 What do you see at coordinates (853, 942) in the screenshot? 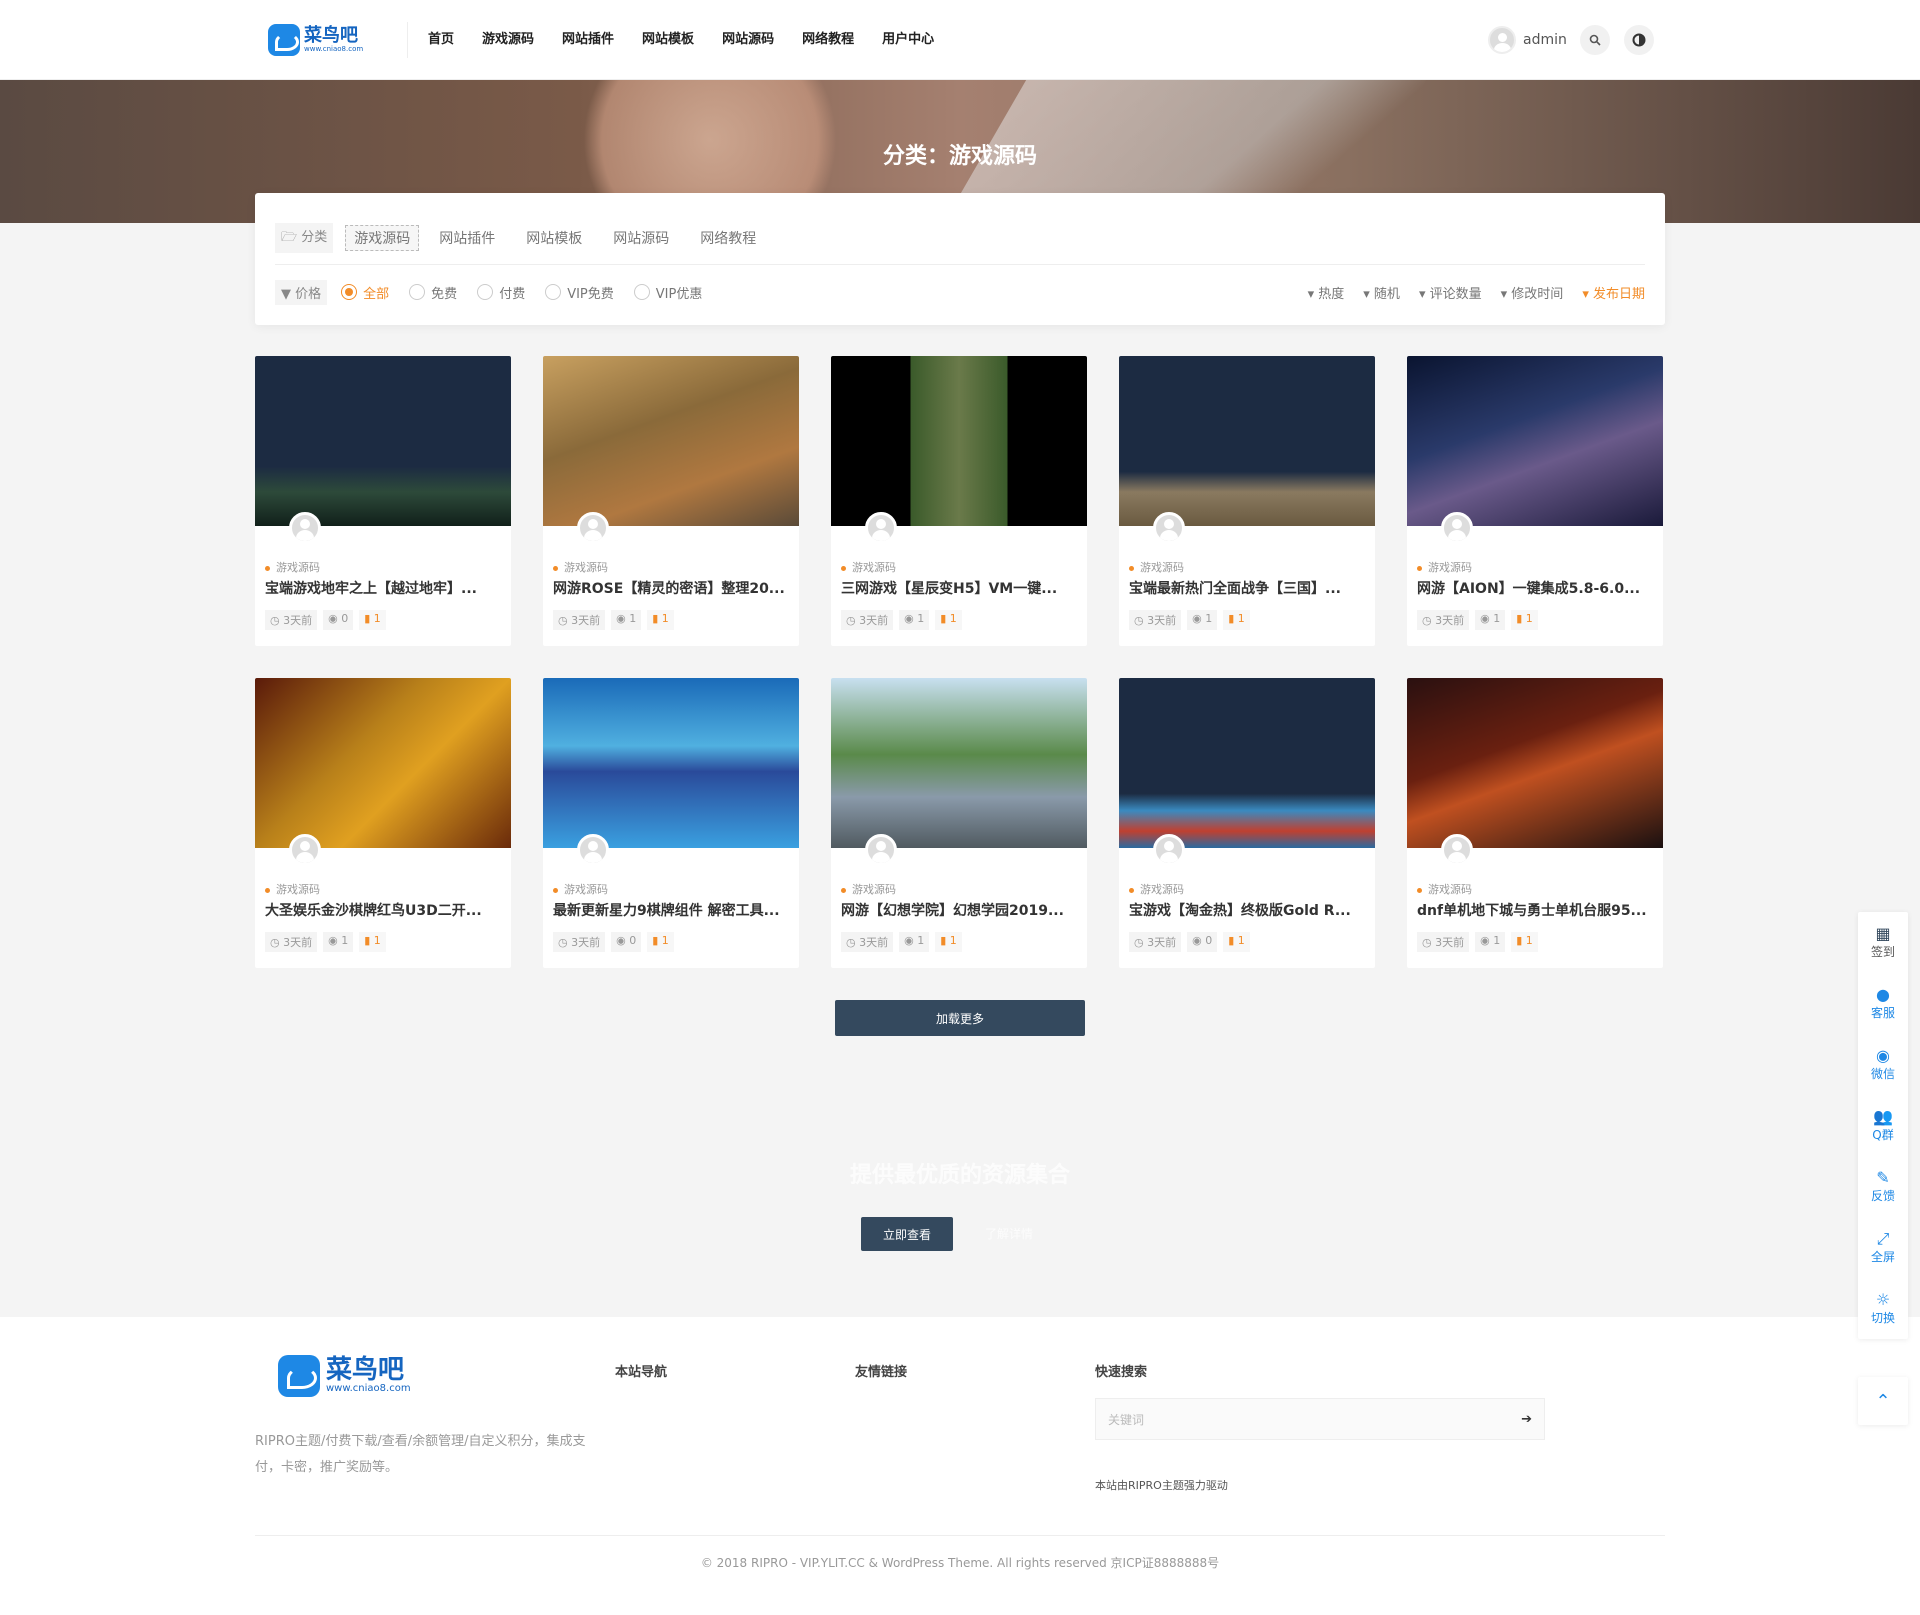
I see `clock-icon: ◷` at bounding box center [853, 942].